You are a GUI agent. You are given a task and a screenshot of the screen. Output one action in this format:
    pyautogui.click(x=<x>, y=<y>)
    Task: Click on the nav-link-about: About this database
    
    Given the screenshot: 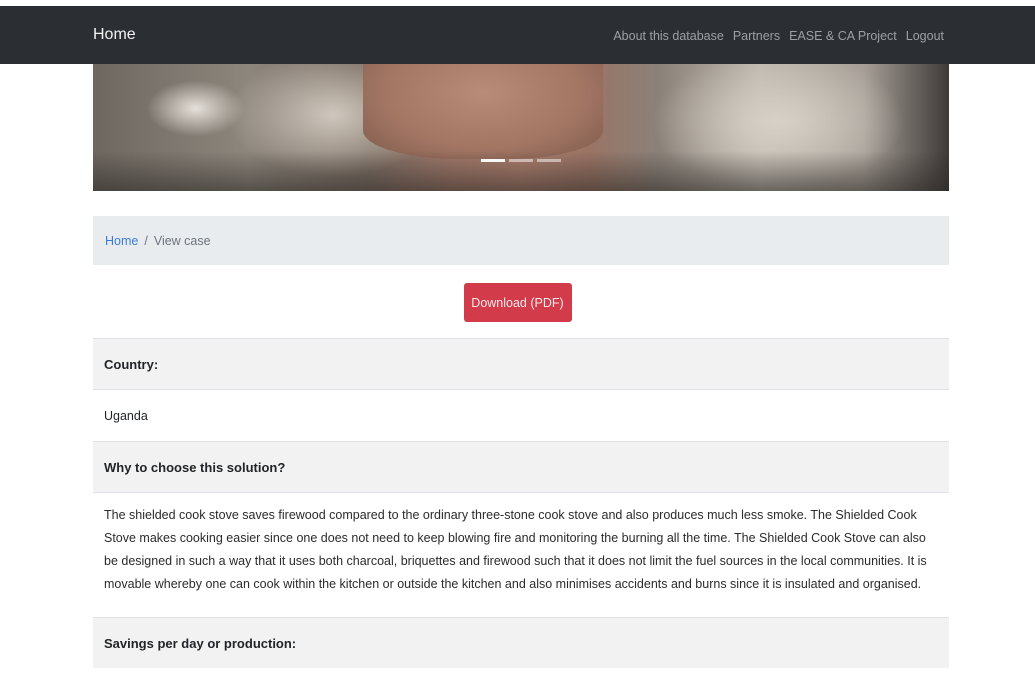 What is the action you would take?
    pyautogui.click(x=668, y=36)
    